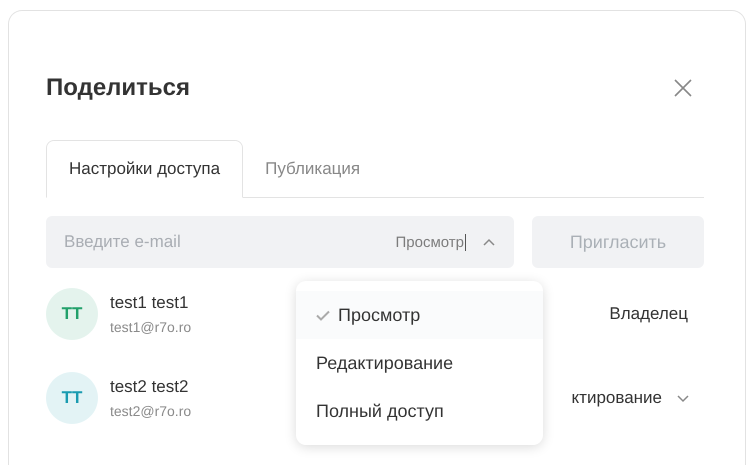  I want to click on dialog-title: Поделиться, so click(118, 88).